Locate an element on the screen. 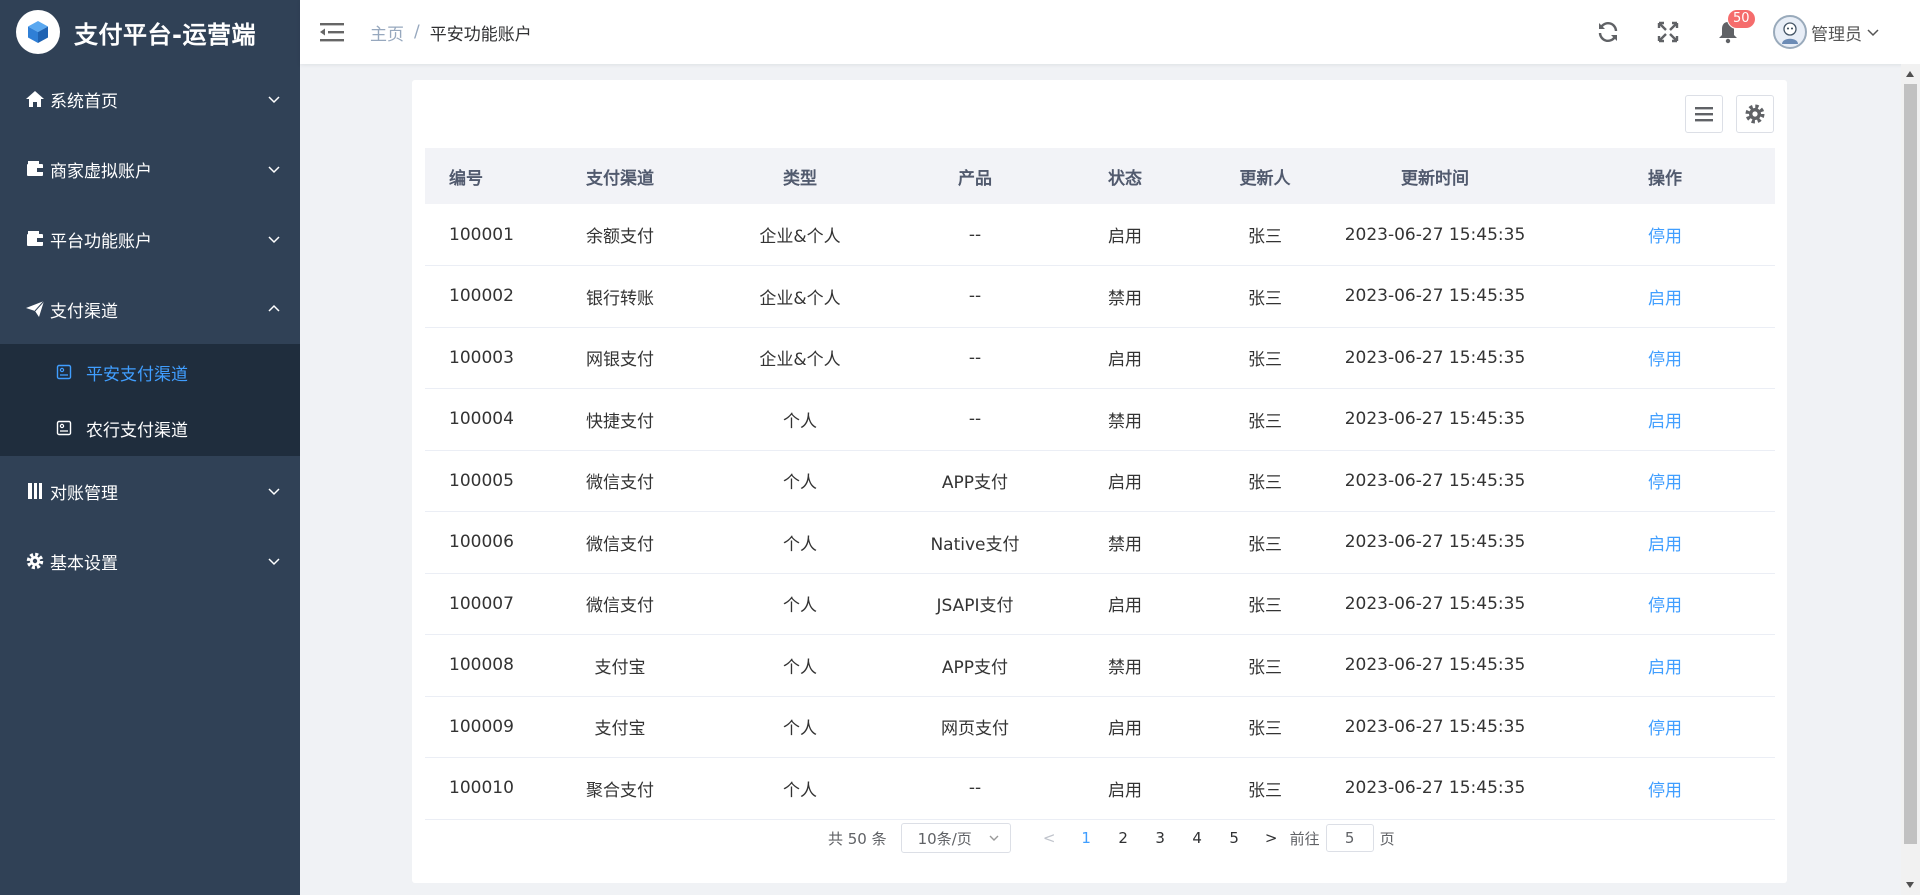 Image resolution: width=1920 pixels, height=895 pixels. sidebar-item-label: 商家虚拟账户 is located at coordinates (101, 171).